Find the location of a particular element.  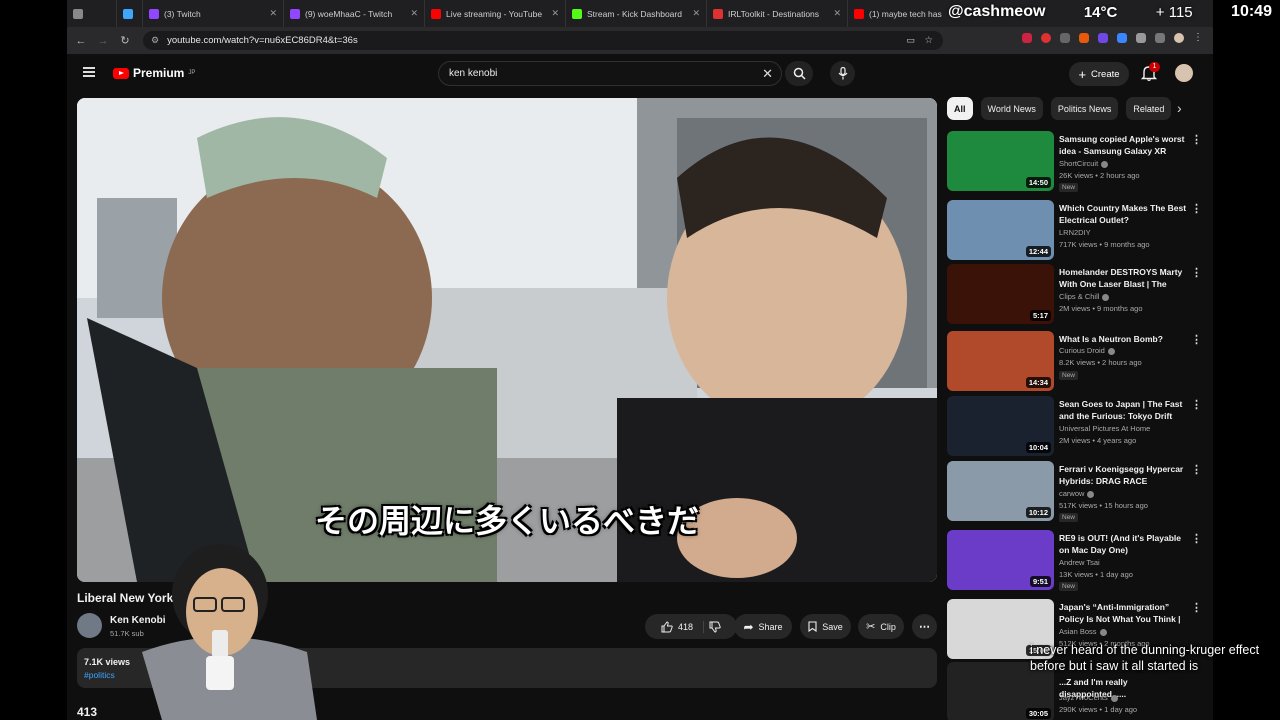

tab-label: IRLToolkit - Destinations is located at coordinates (774, 13).